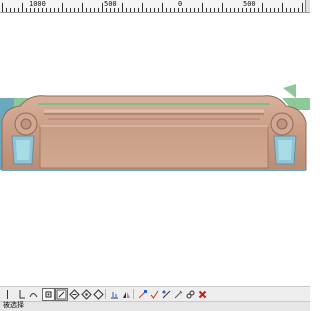 The image size is (320, 311). I want to click on undo-curve-icon, so click(33, 294).